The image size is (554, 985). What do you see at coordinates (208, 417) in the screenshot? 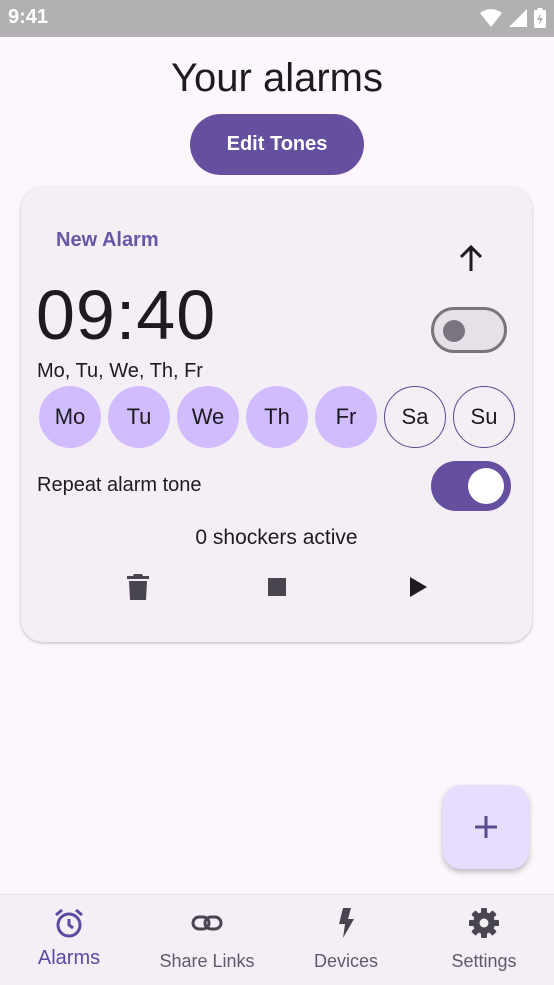
I see `day-chip-we: We` at bounding box center [208, 417].